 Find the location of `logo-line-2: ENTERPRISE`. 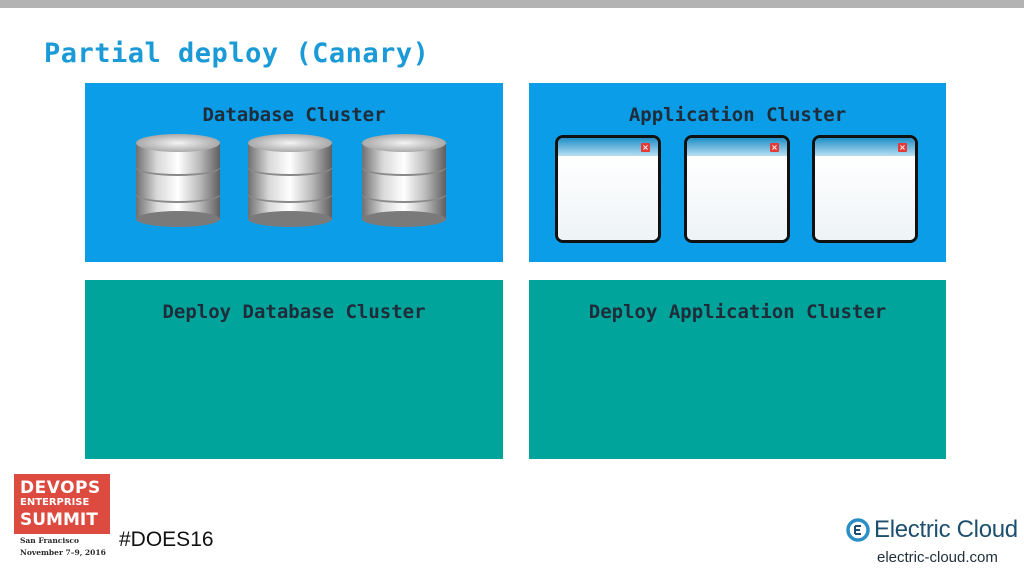

logo-line-2: ENTERPRISE is located at coordinates (55, 502).